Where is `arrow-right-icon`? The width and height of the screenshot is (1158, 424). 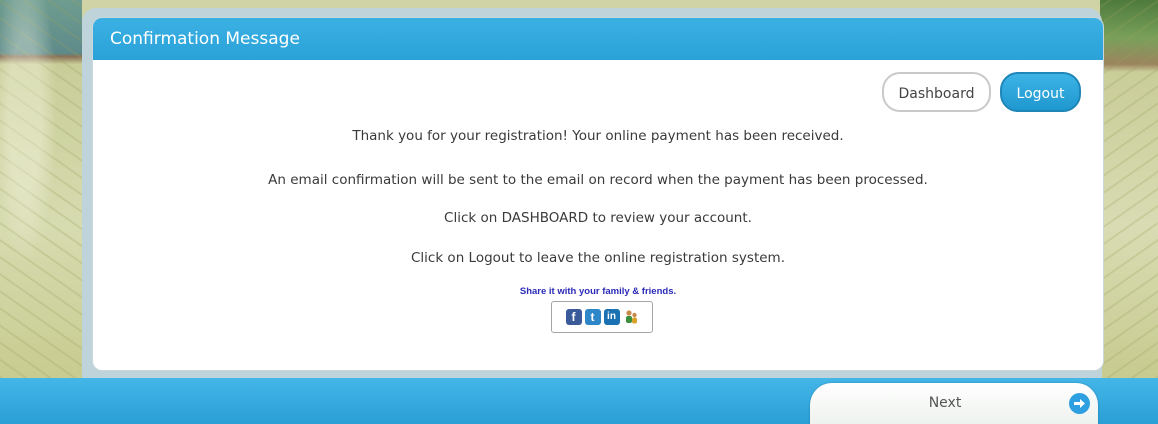
arrow-right-icon is located at coordinates (1079, 403).